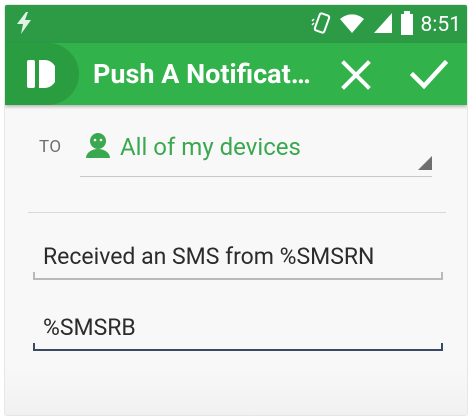 This screenshot has width=474, height=420. What do you see at coordinates (236, 390) in the screenshot?
I see `bottom-area` at bounding box center [236, 390].